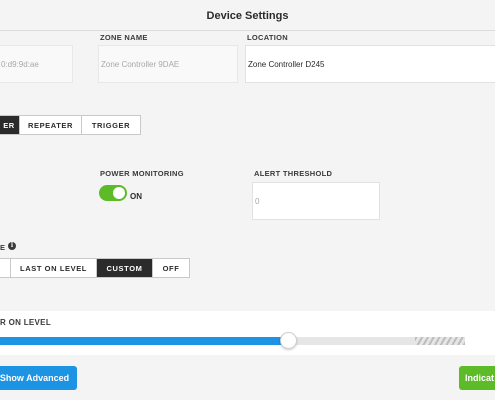 The width and height of the screenshot is (495, 400). I want to click on on-level-mode-selector: LAST ON LEVEL CUSTOM OFF, so click(95, 268).